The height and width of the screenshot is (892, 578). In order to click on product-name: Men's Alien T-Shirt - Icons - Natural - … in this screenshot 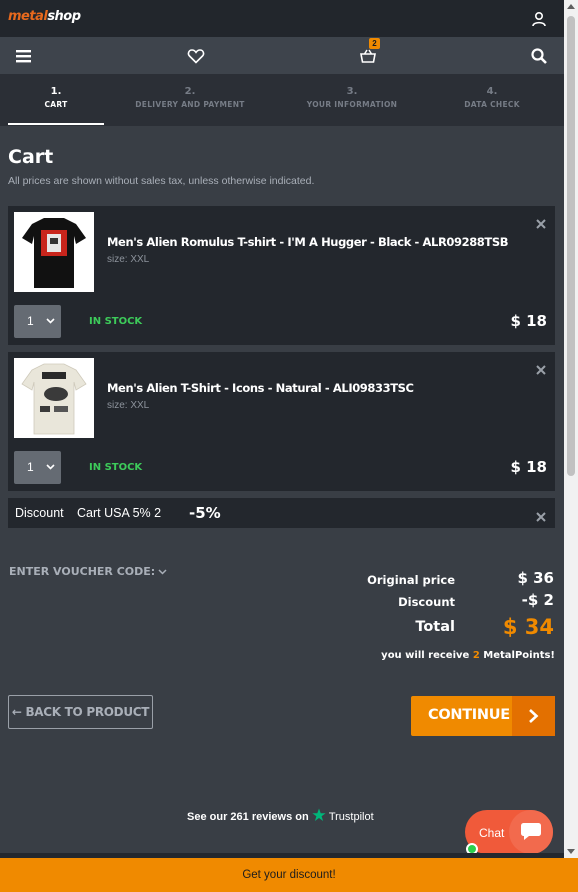, I will do `click(260, 388)`.